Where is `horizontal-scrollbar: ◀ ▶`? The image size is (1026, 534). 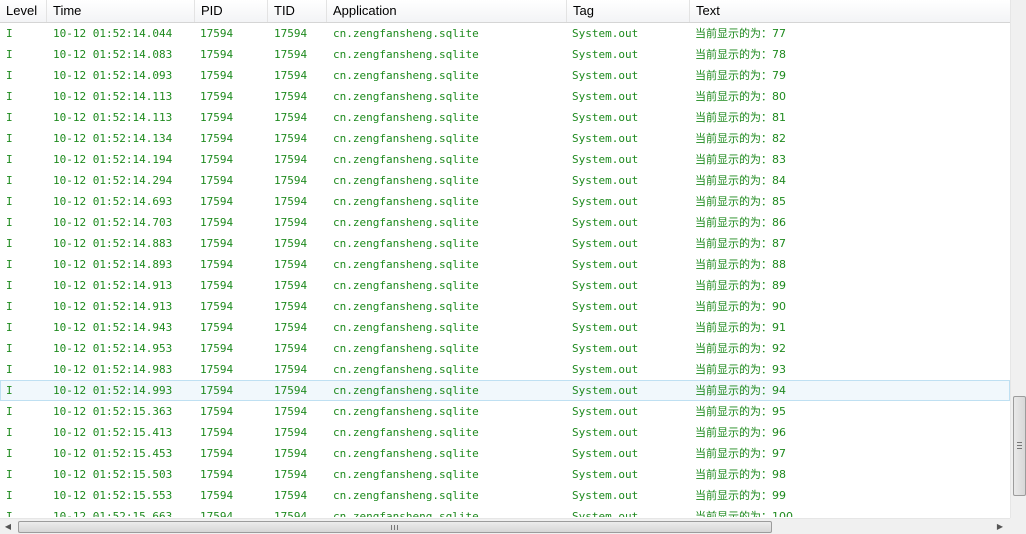 horizontal-scrollbar: ◀ ▶ is located at coordinates (505, 526).